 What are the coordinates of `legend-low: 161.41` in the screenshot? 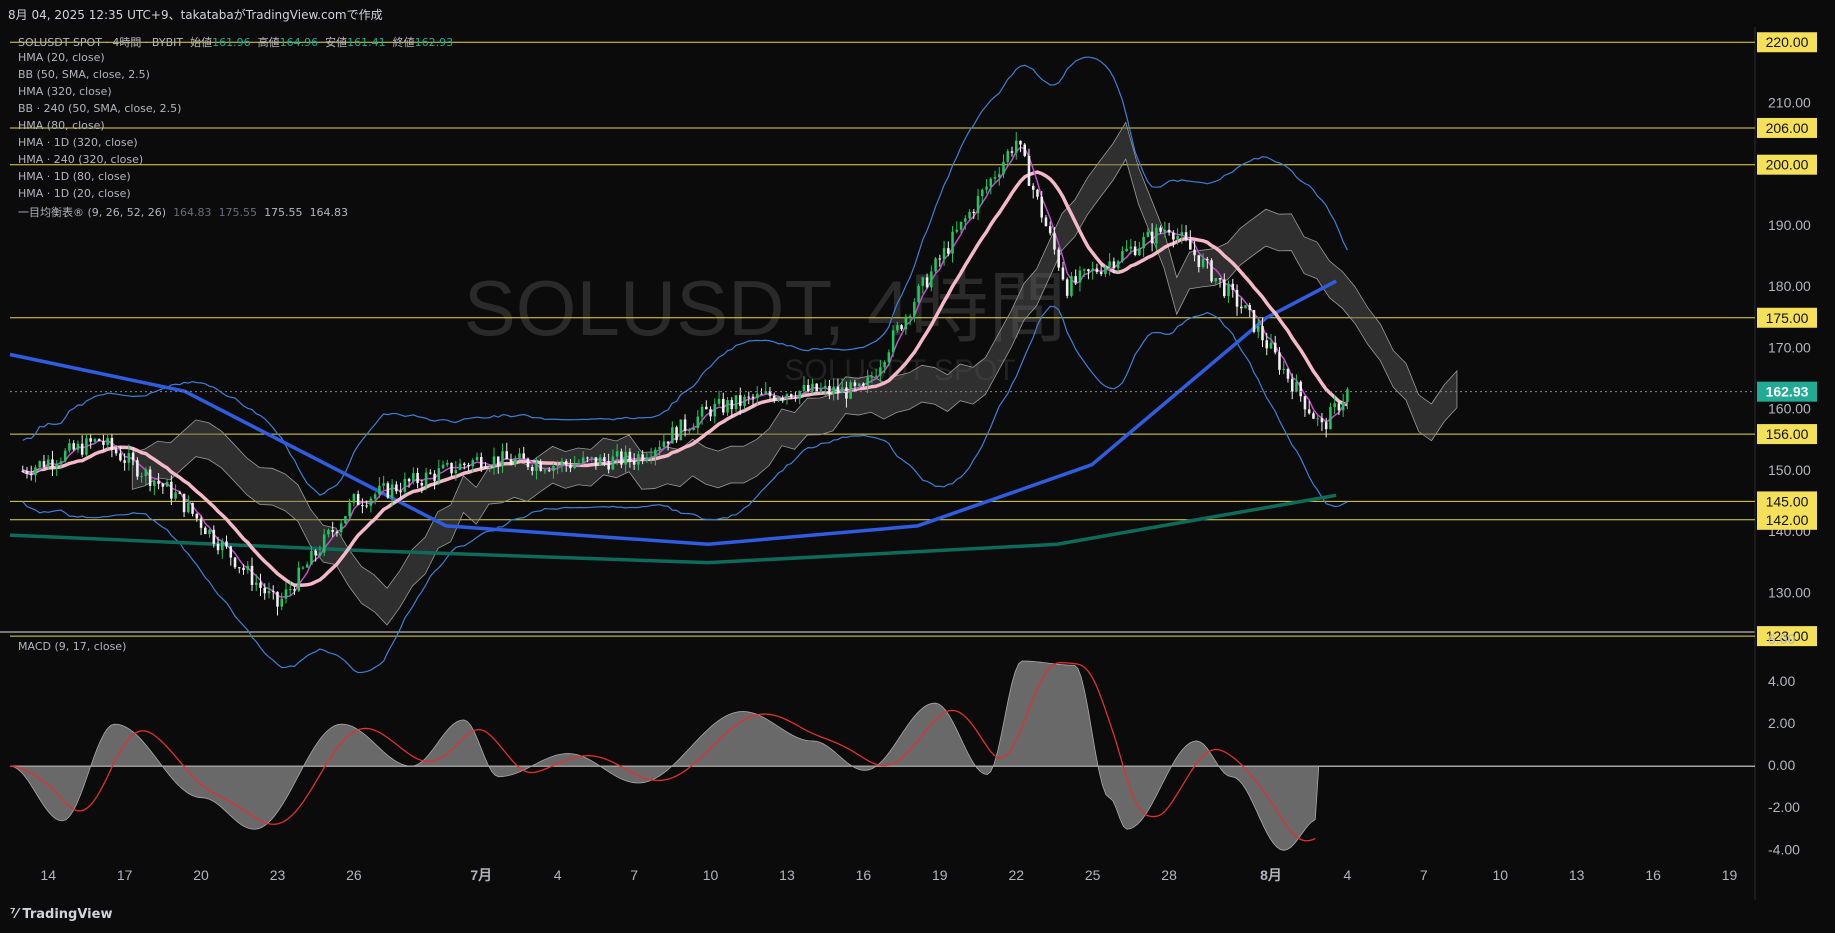 It's located at (366, 42).